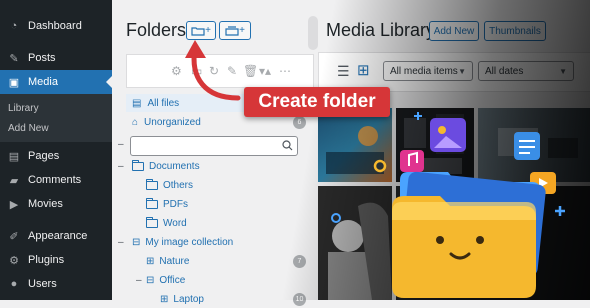 This screenshot has height=308, width=590. Describe the element at coordinates (195, 49) in the screenshot. I see `arrow-head-icon` at that location.